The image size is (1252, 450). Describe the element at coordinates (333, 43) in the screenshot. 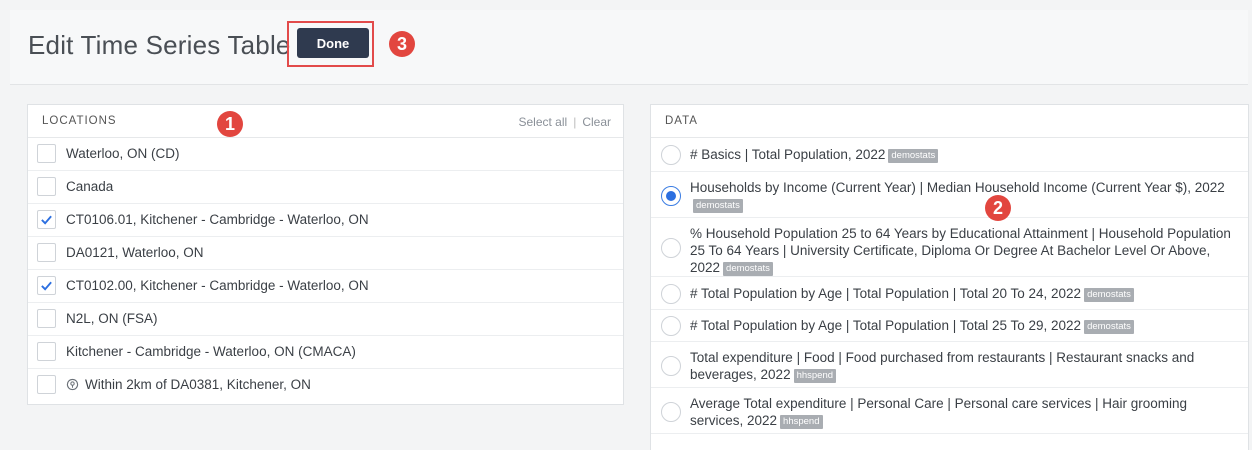

I see `done-button: Done` at that location.